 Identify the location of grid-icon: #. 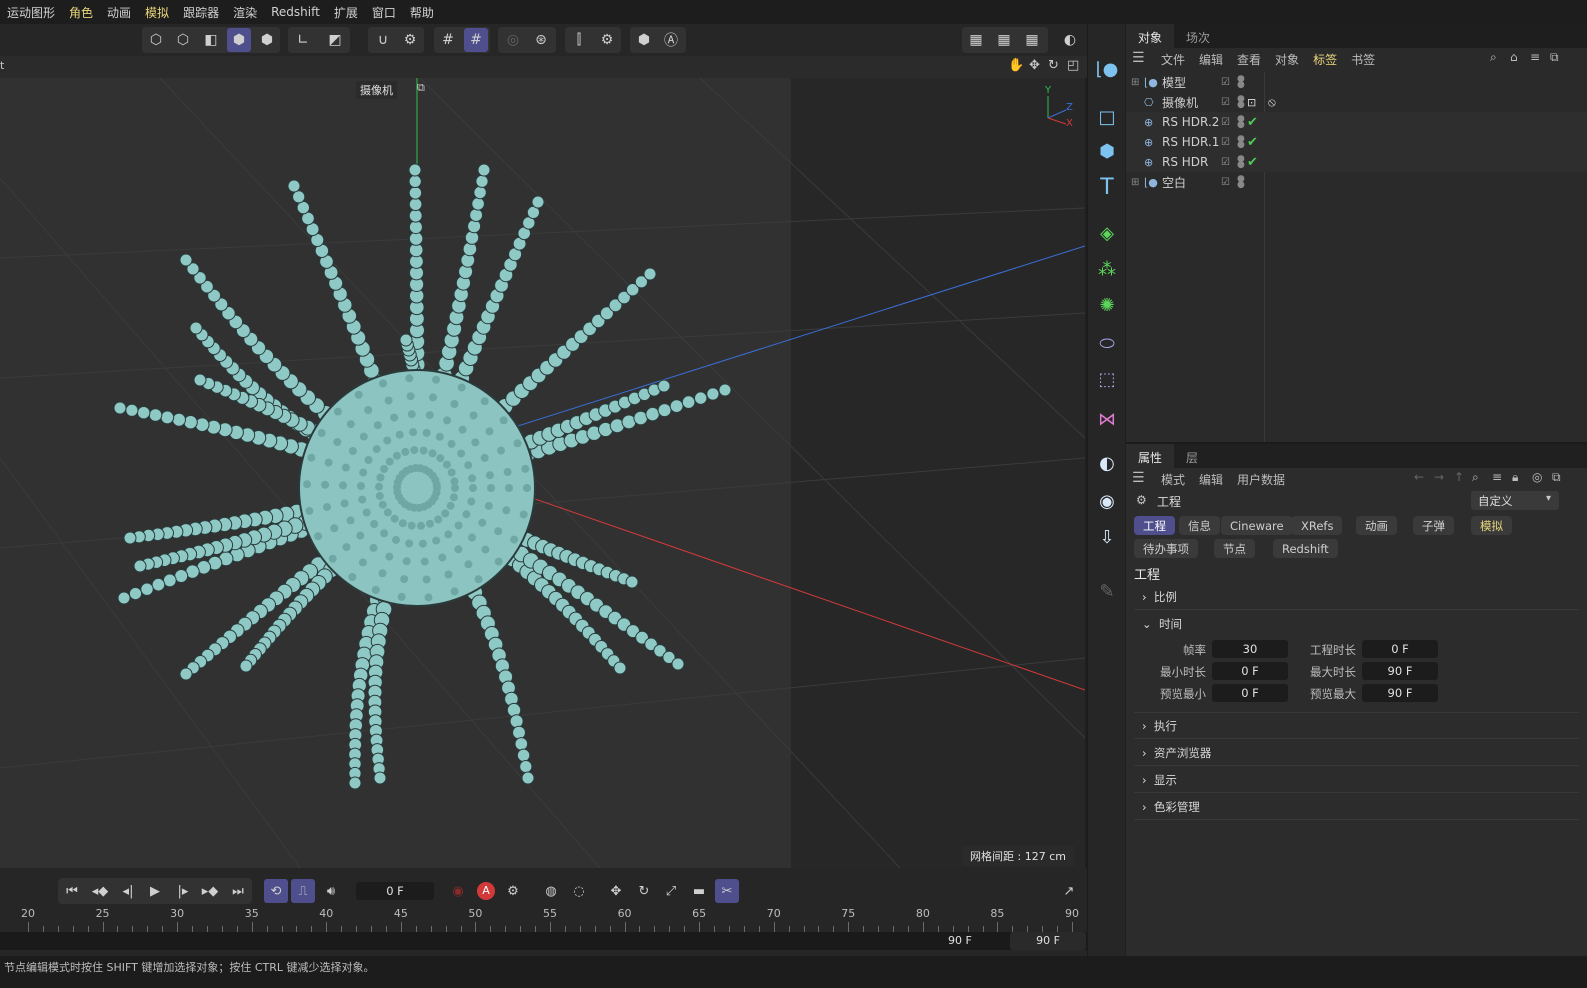
(448, 40).